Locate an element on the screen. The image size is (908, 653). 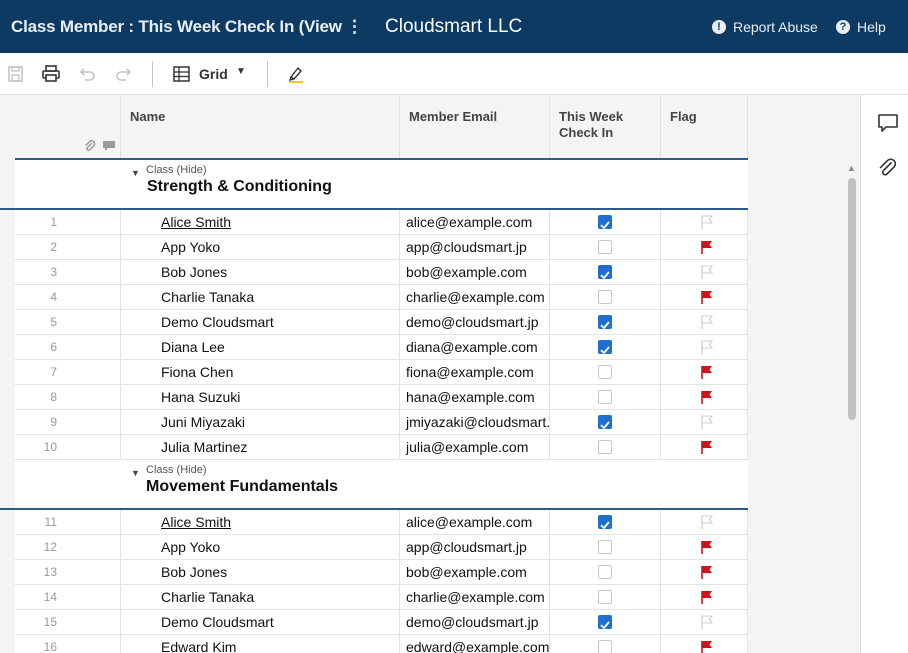
name-cell: Charlie Tanaka is located at coordinates (260, 597).